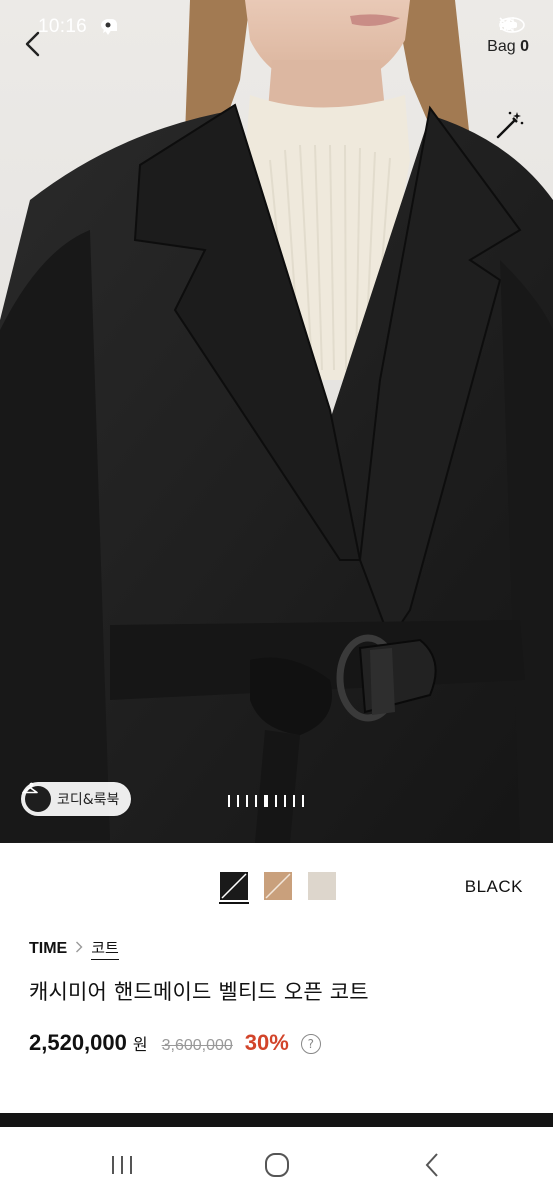 This screenshot has width=553, height=1200. I want to click on swatch-beige, so click(322, 886).